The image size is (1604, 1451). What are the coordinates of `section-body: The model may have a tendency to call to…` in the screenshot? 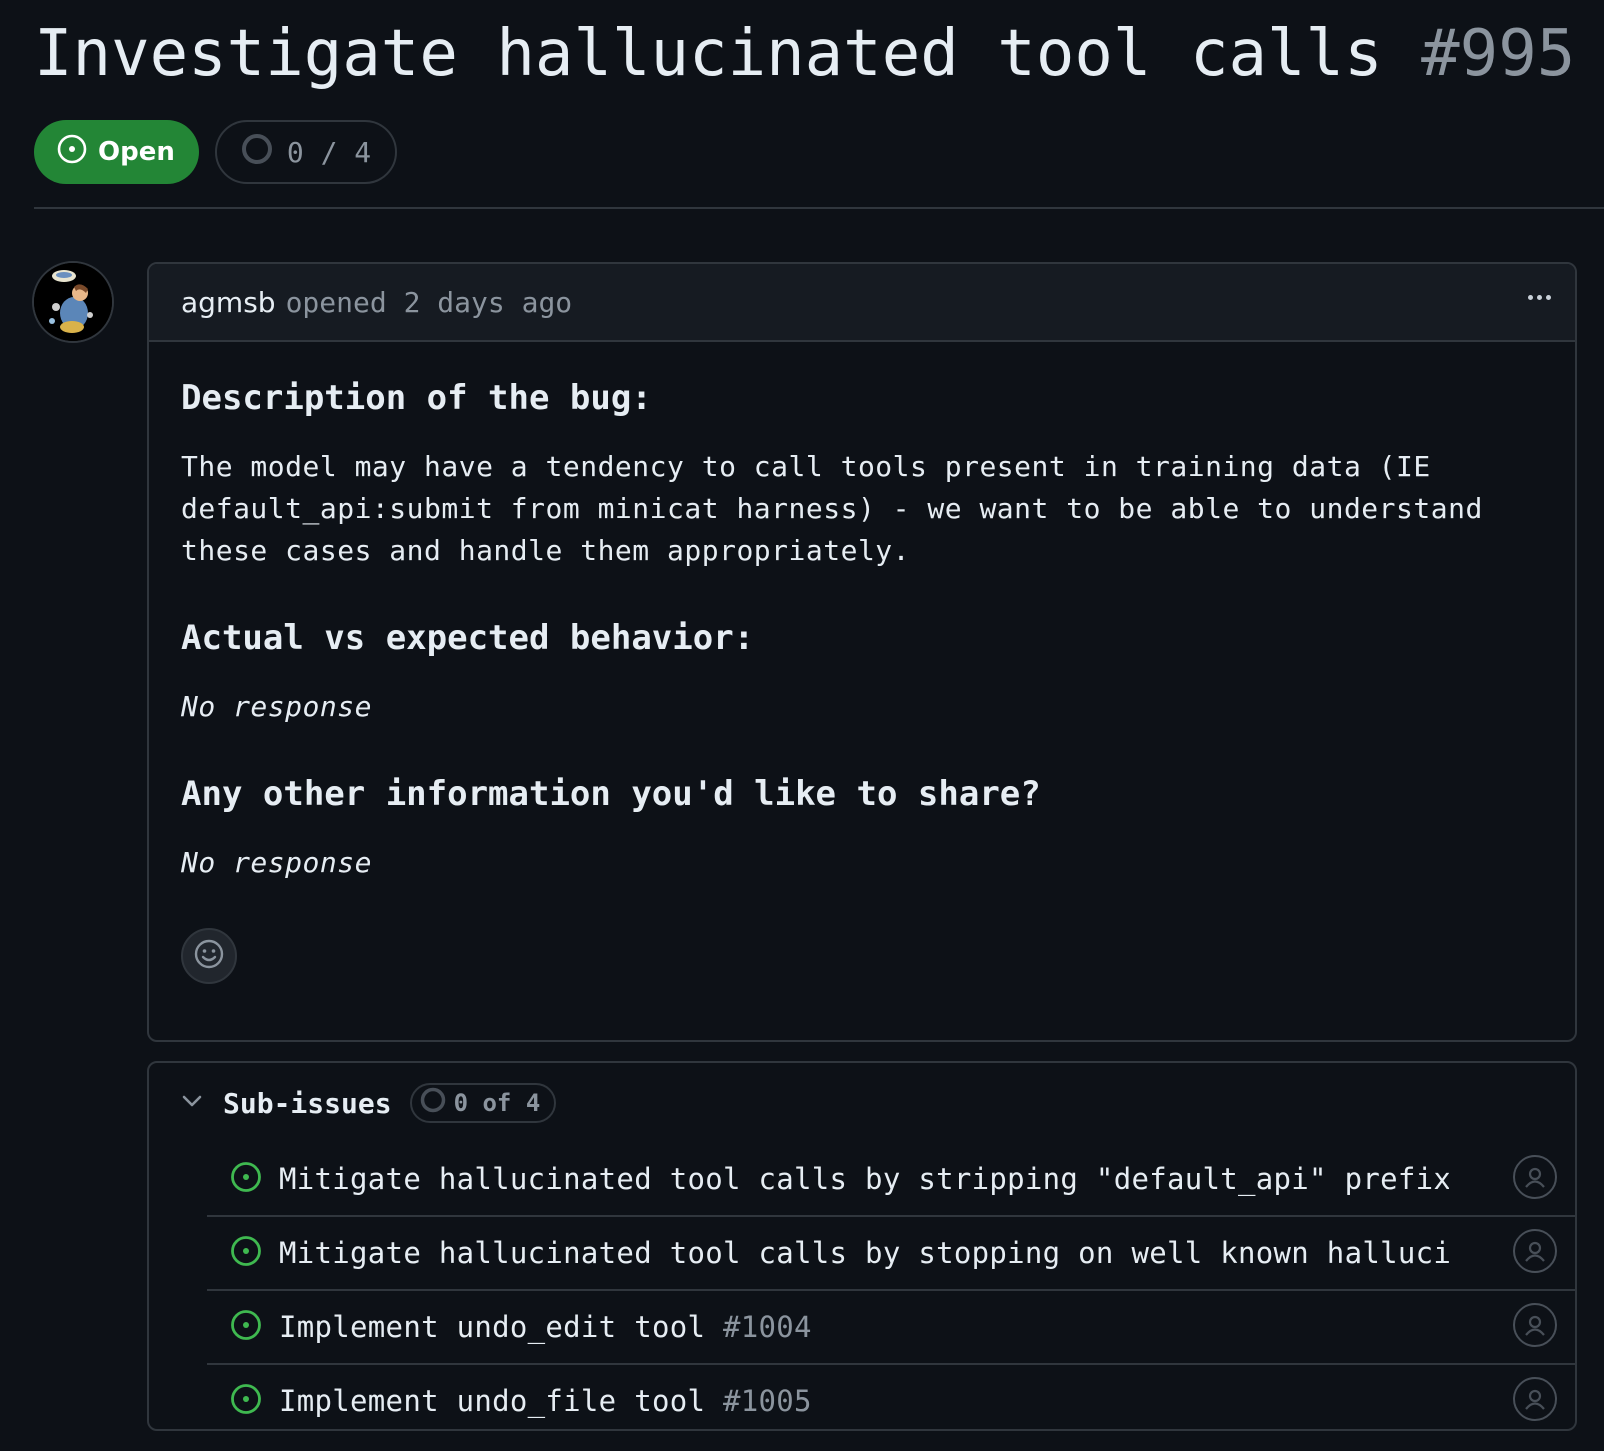 It's located at (832, 508).